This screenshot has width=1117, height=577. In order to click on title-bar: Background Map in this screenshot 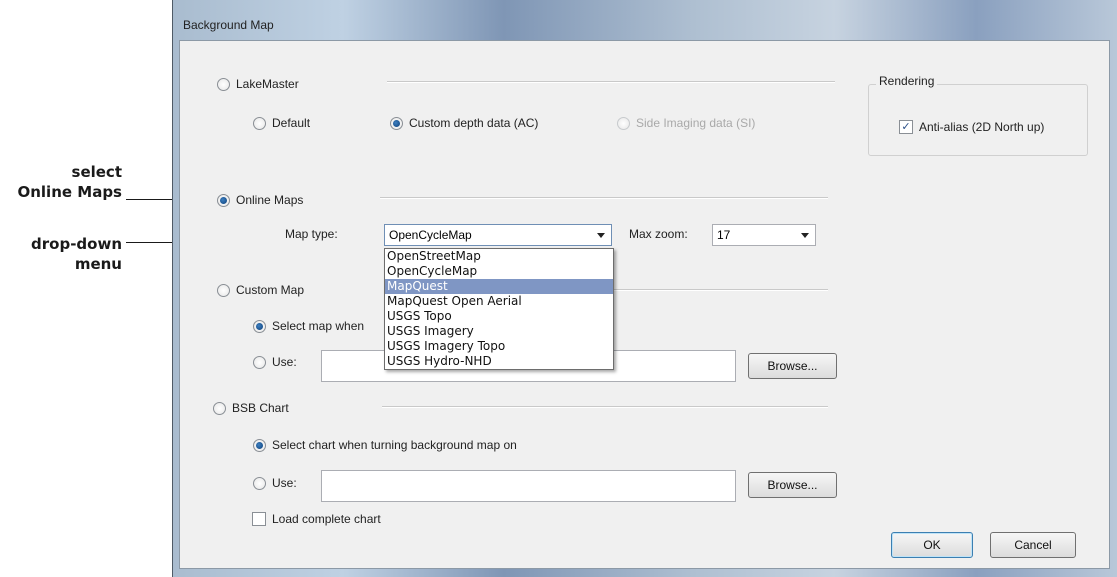, I will do `click(645, 20)`.